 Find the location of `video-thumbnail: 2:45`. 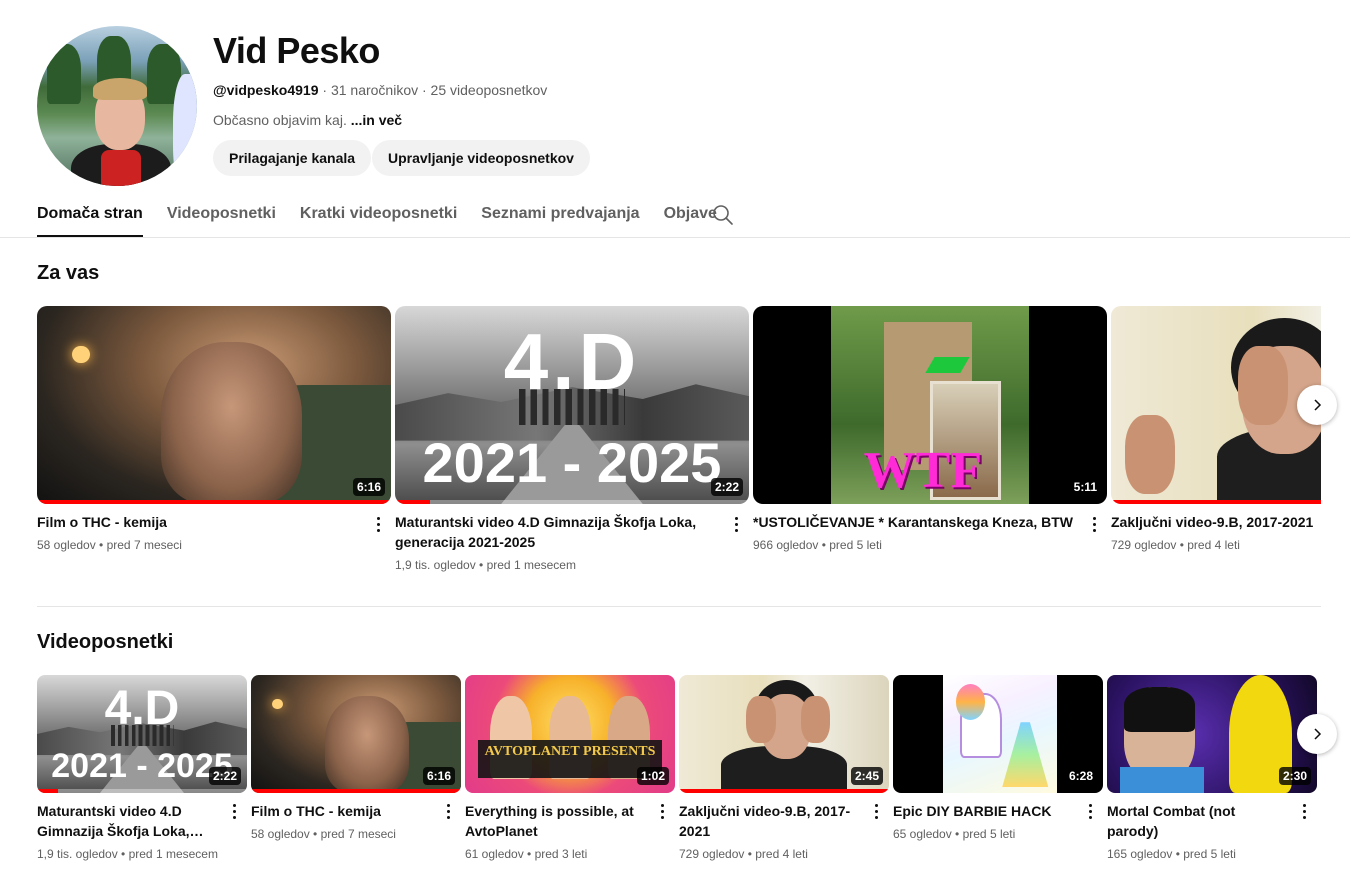

video-thumbnail: 2:45 is located at coordinates (784, 734).